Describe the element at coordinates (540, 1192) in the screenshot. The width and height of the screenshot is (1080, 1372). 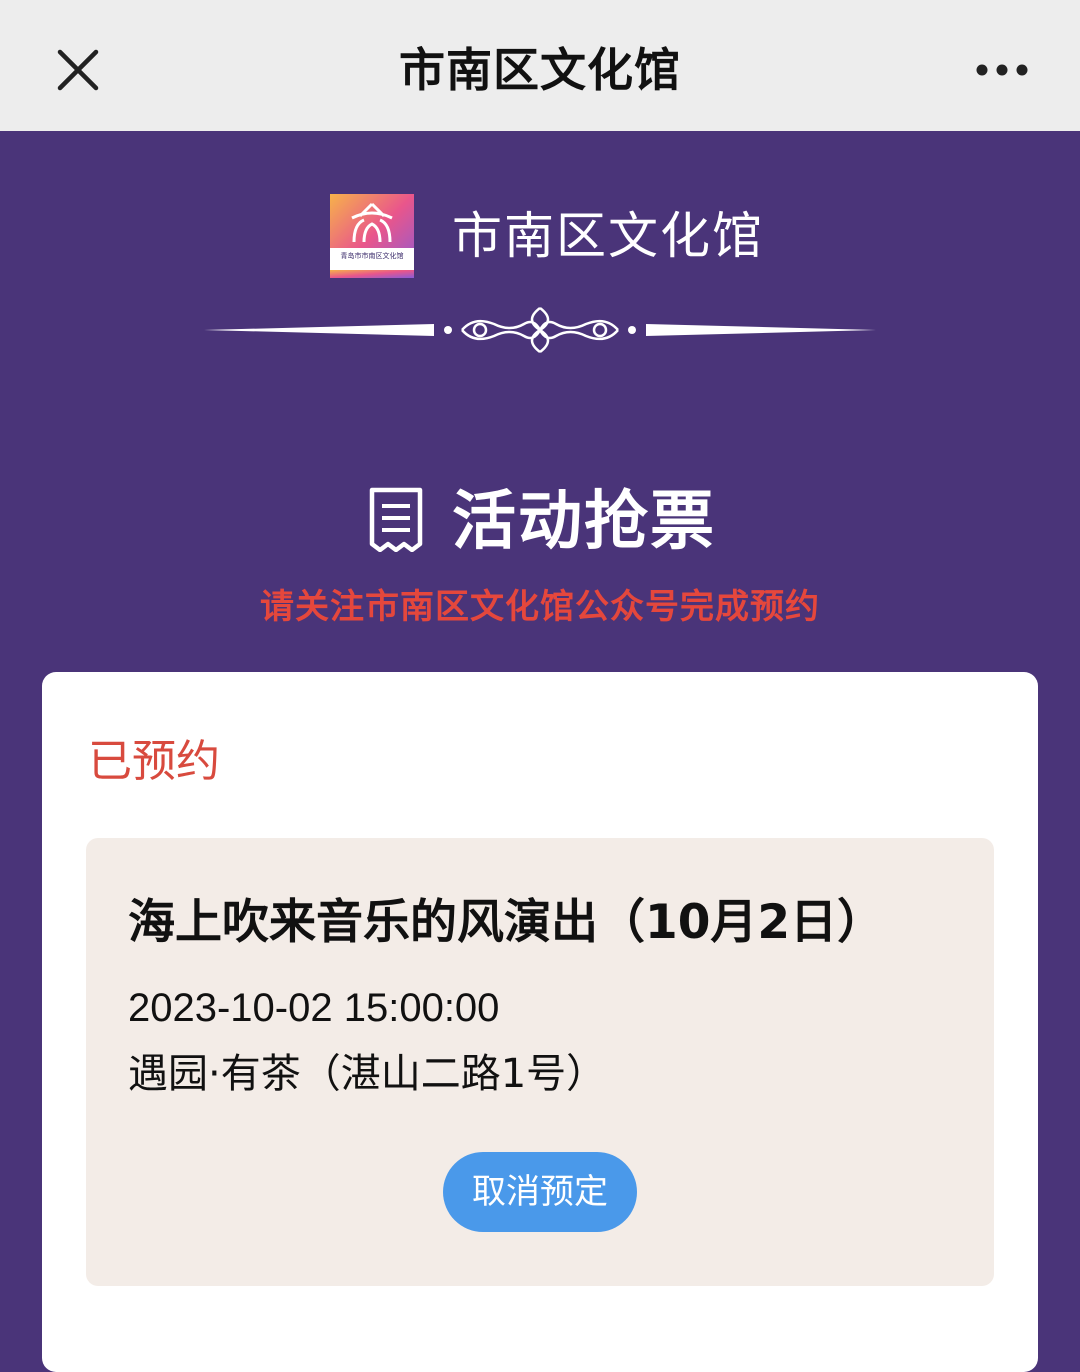
I see `cancel-reservation-button: 取消预定` at that location.